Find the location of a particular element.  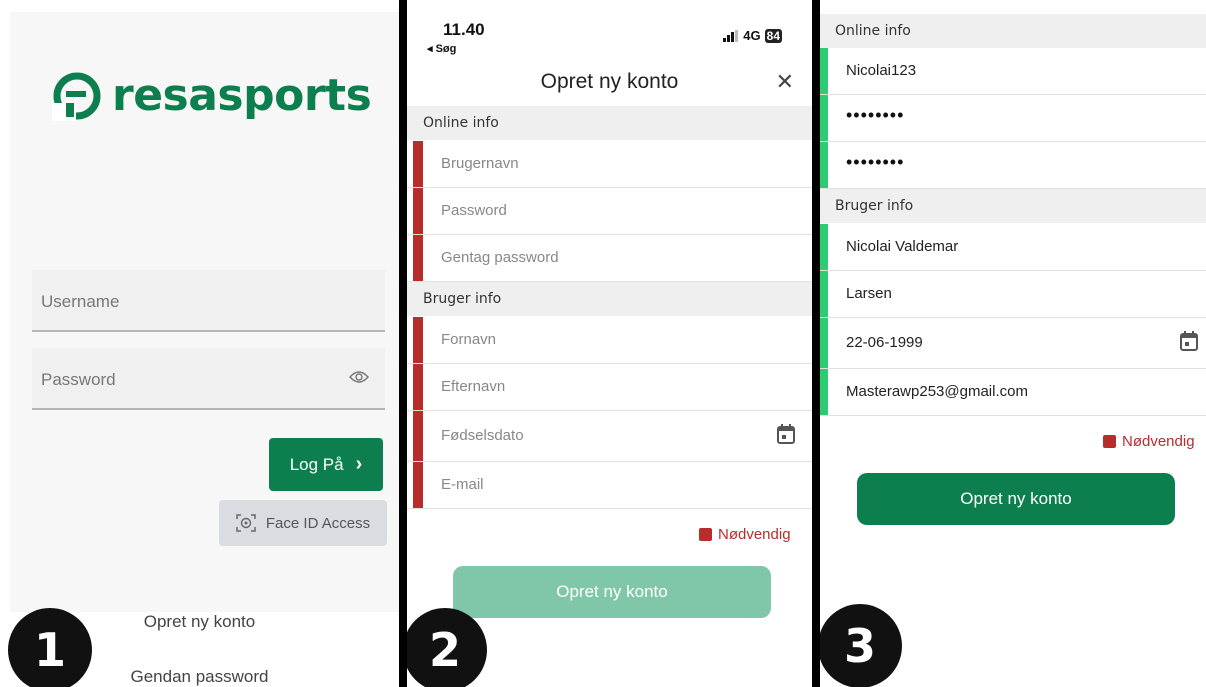

email-field: E-mail is located at coordinates (609, 485).